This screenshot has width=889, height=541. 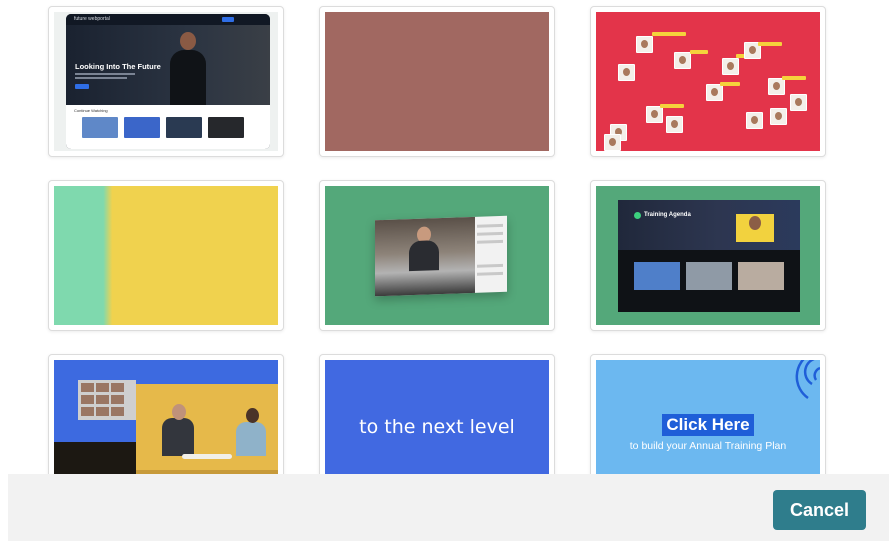 I want to click on template-card-podcast-studio, so click(x=166, y=414).